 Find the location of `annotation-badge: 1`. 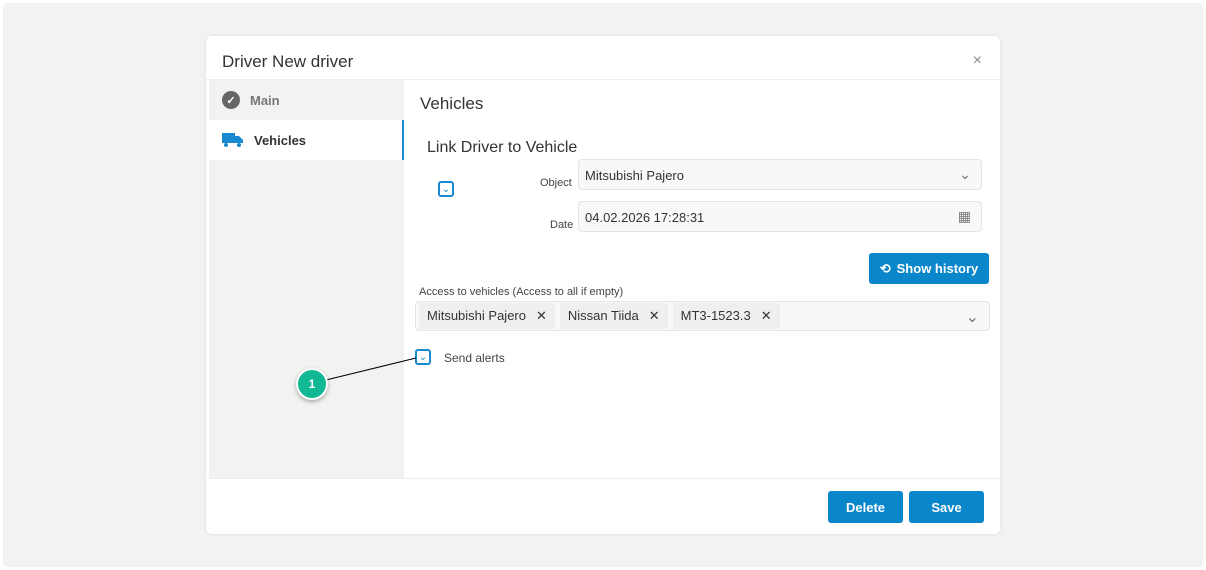

annotation-badge: 1 is located at coordinates (312, 384).